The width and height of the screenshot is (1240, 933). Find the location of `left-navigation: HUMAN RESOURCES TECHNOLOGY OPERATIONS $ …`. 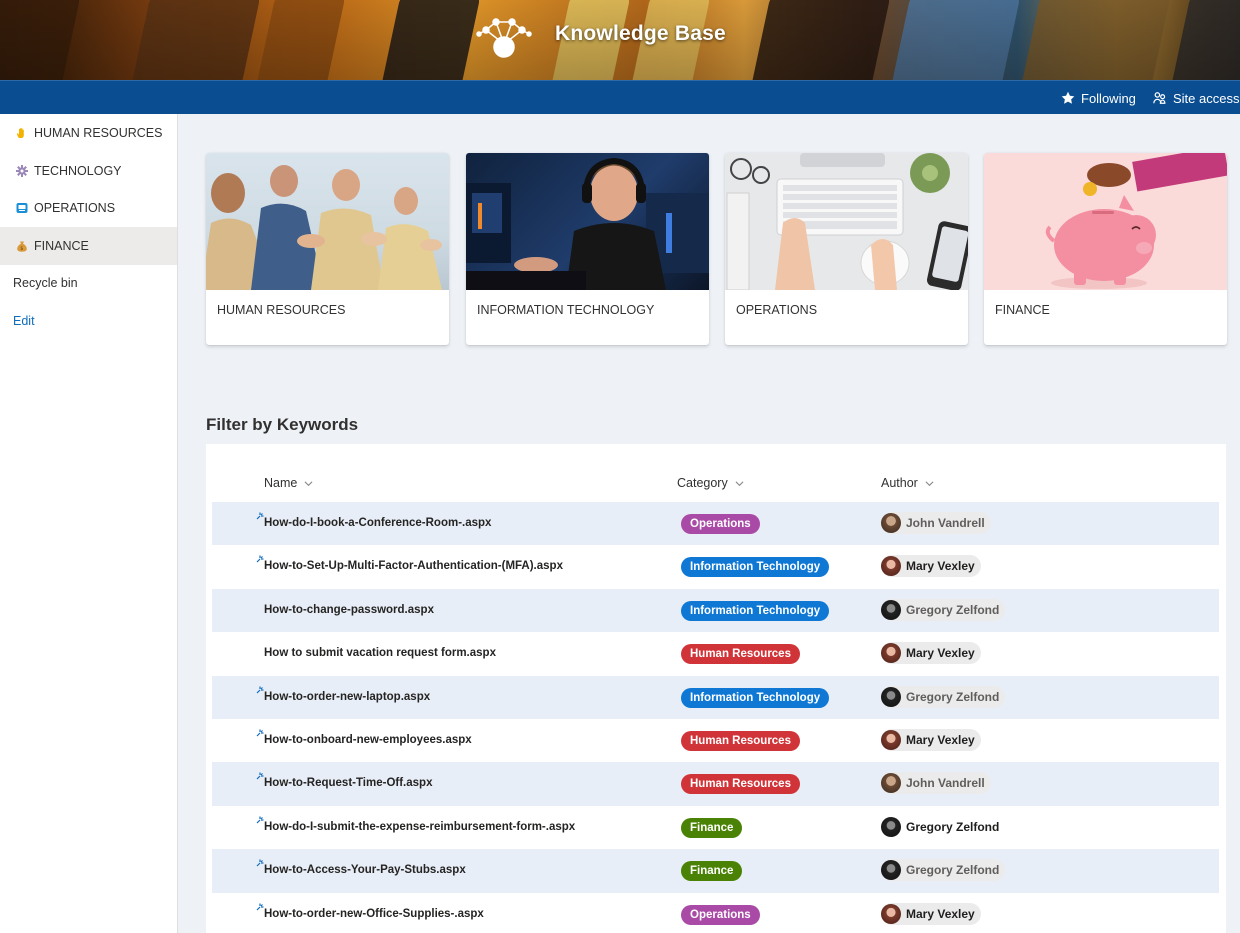

left-navigation: HUMAN RESOURCES TECHNOLOGY OPERATIONS $ … is located at coordinates (89, 523).